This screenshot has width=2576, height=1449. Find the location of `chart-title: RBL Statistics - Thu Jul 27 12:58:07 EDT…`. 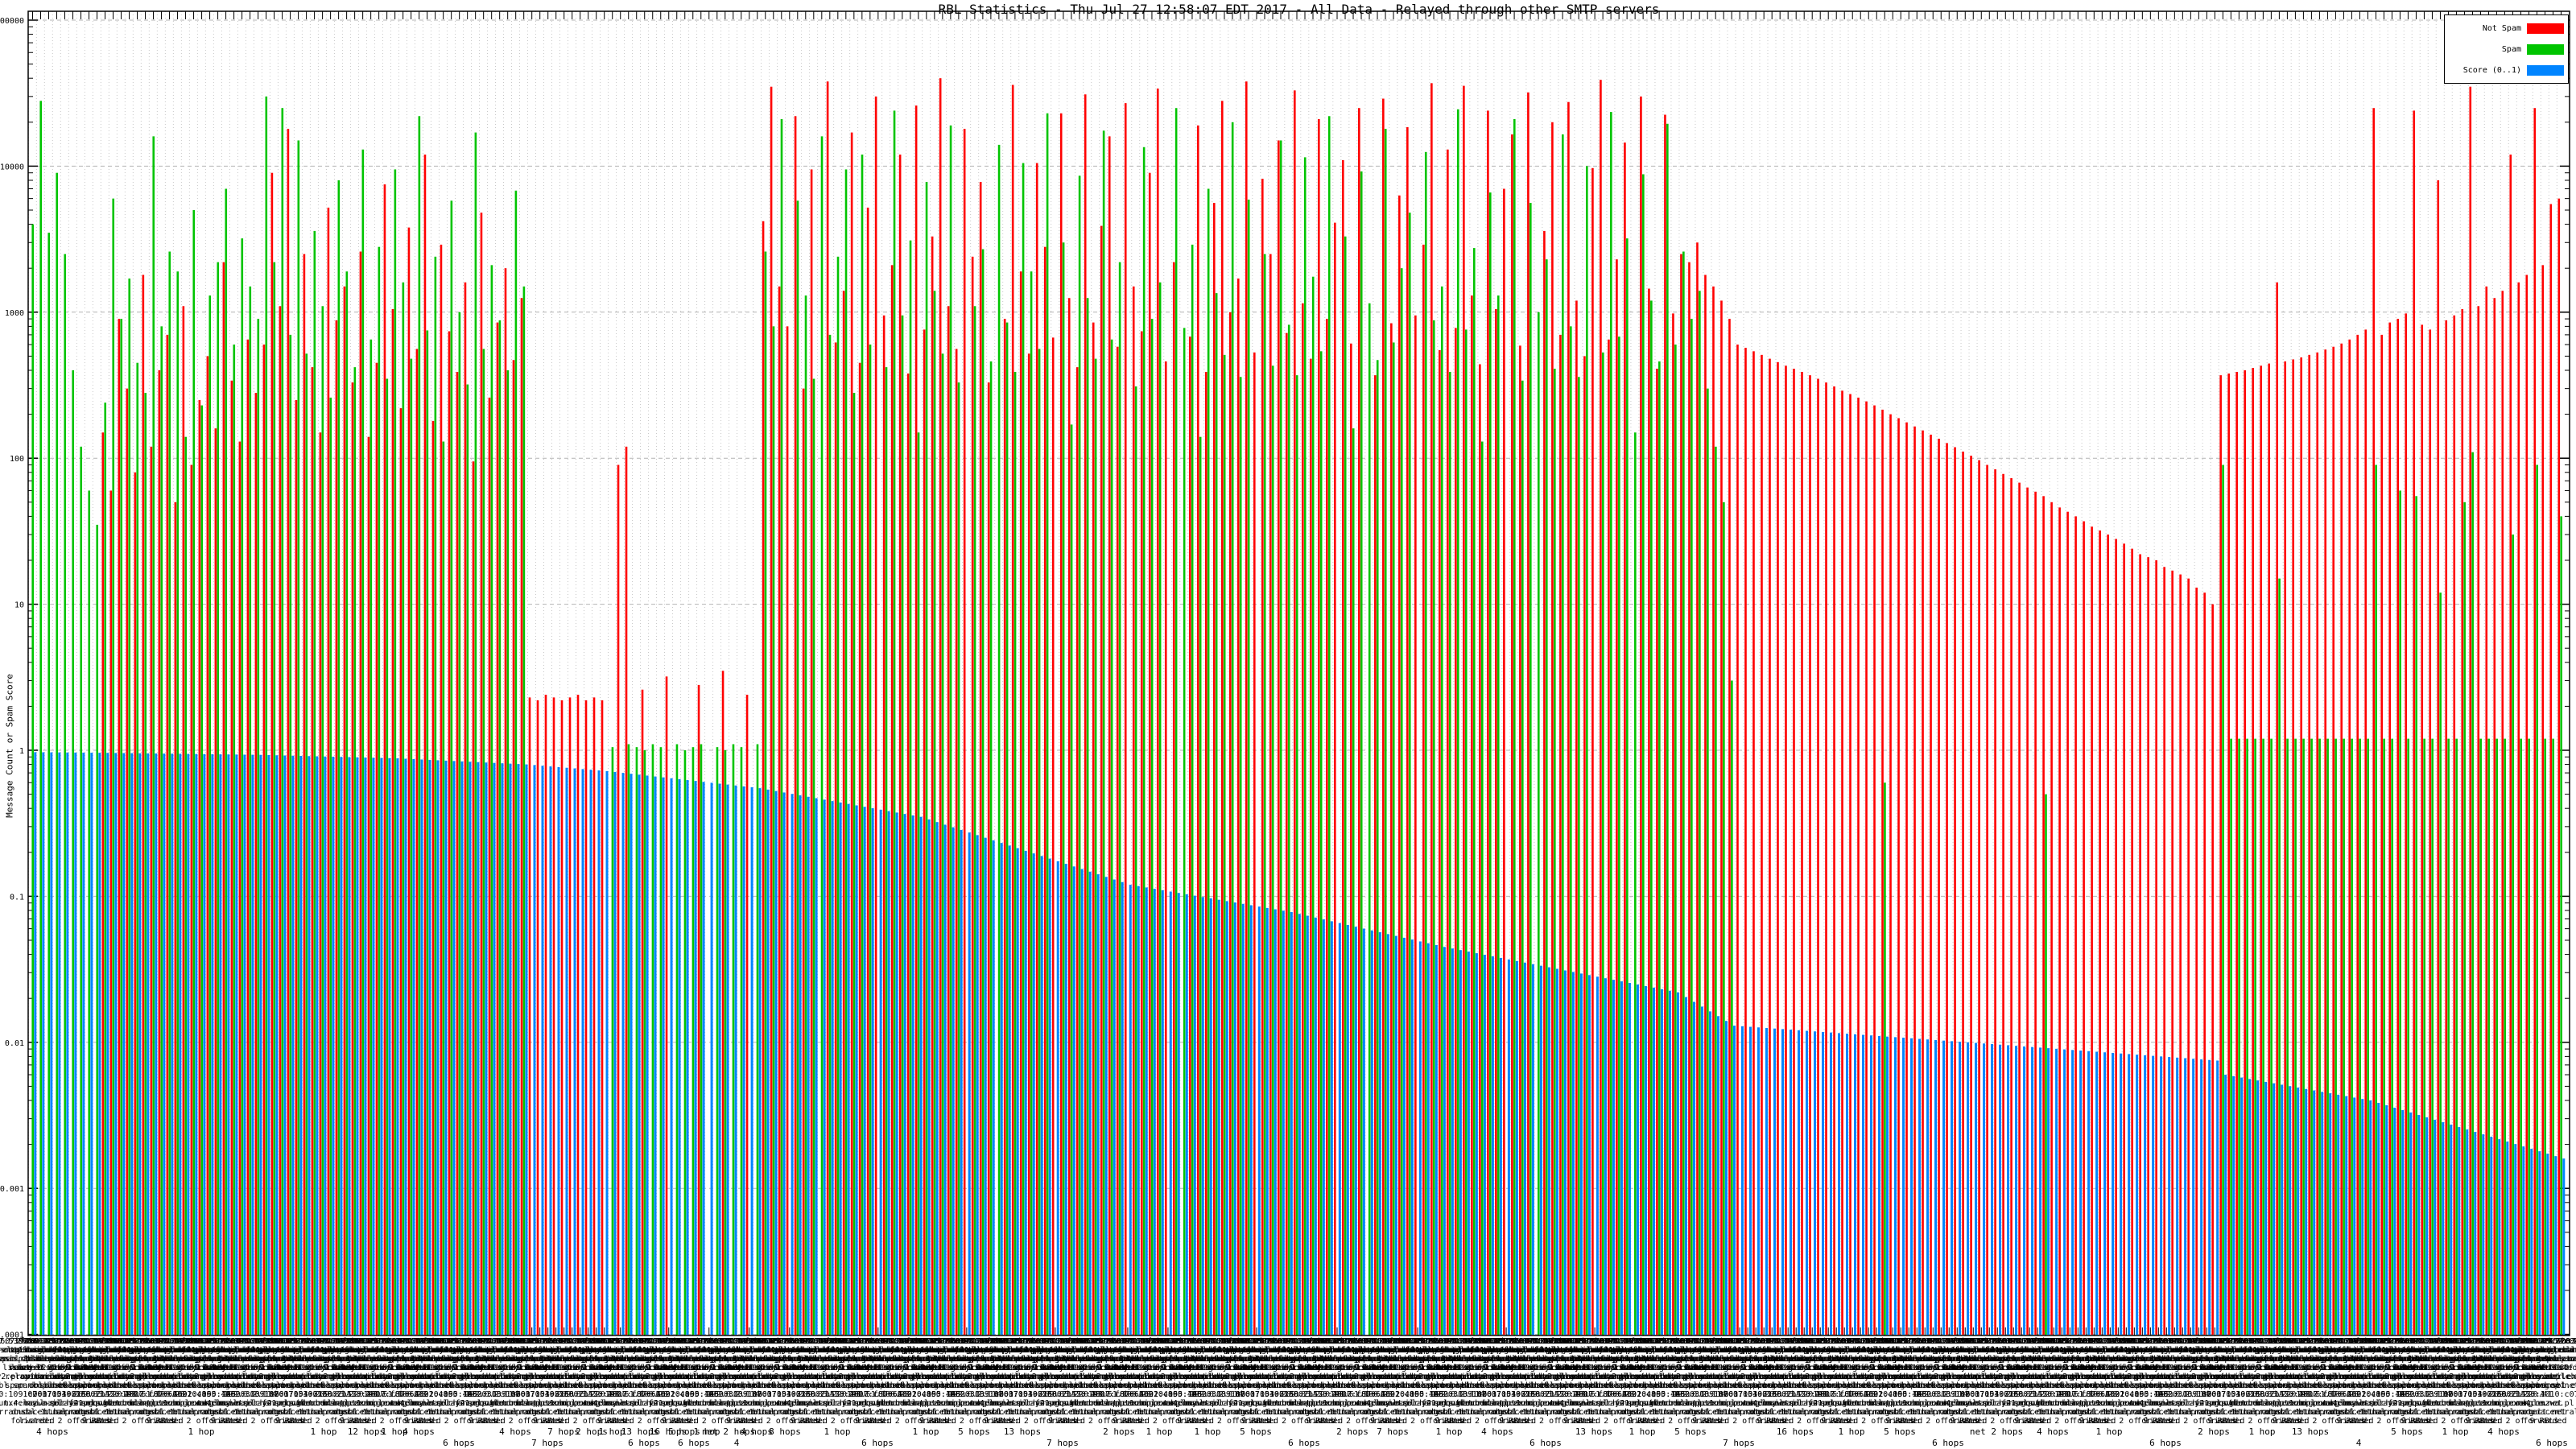

chart-title: RBL Statistics - Thu Jul 27 12:58:07 EDT… is located at coordinates (1299, 9).